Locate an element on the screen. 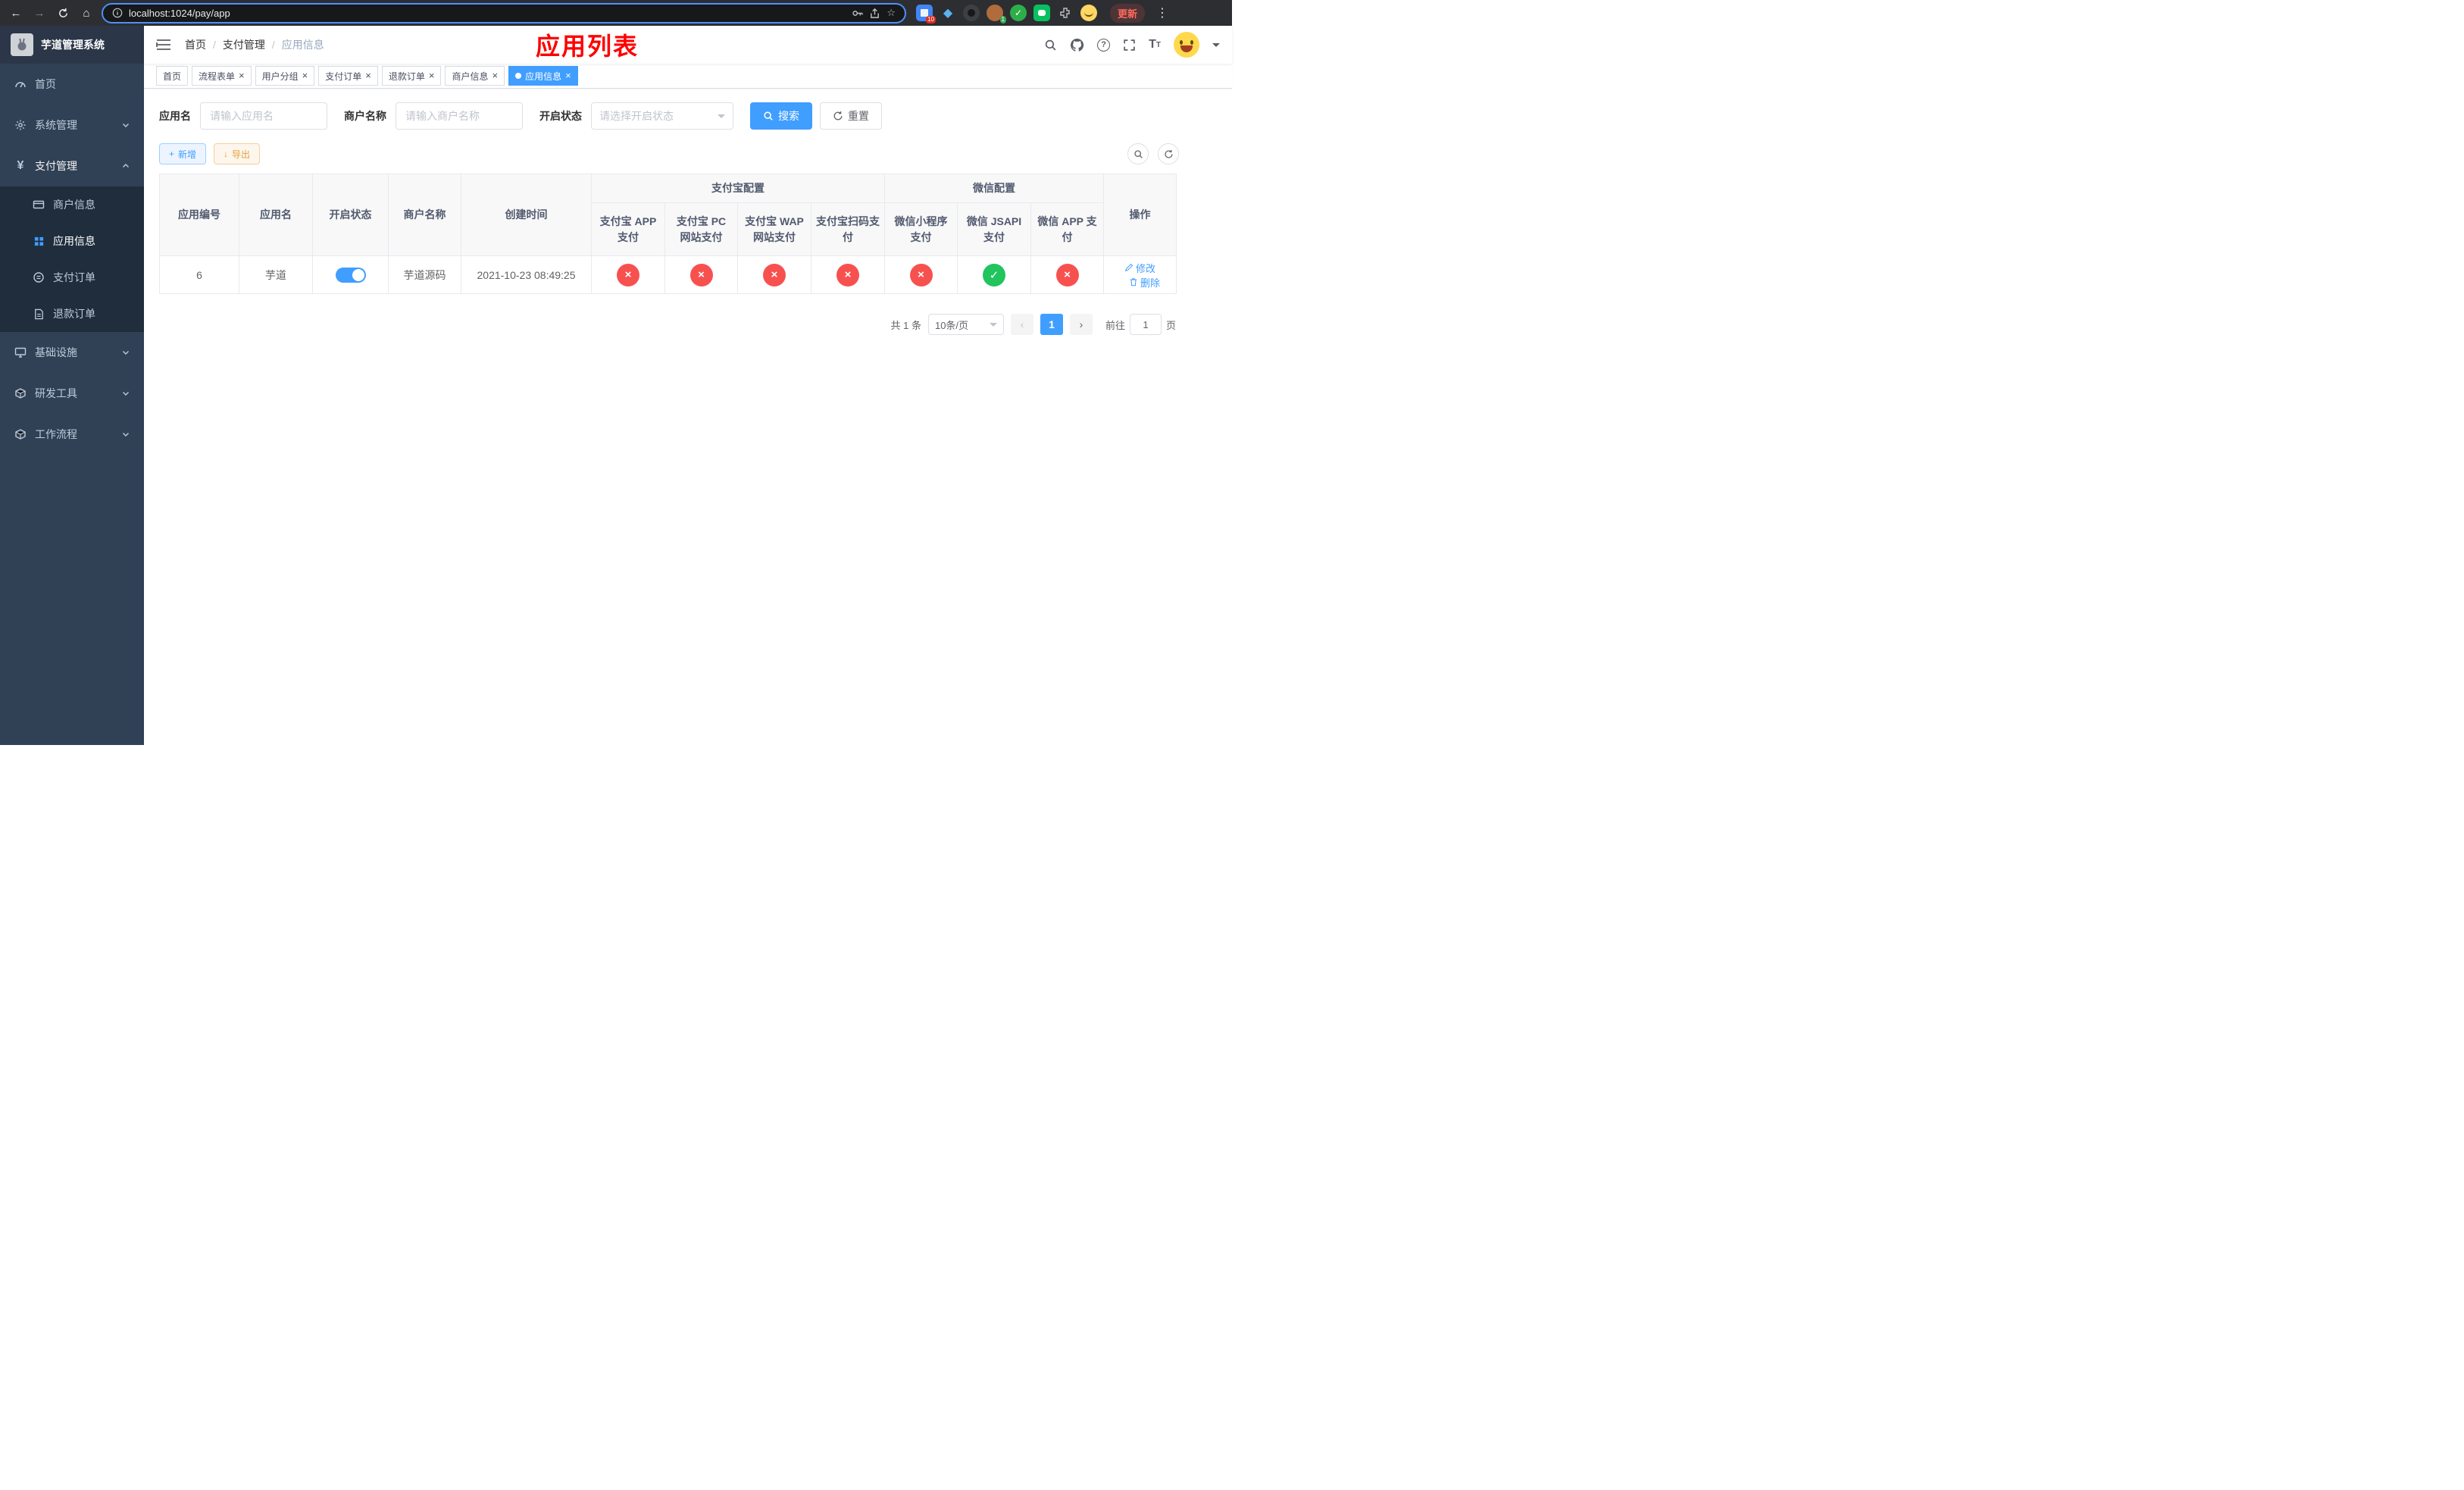 The width and height of the screenshot is (2464, 1490). breadcrumb-home: 首页 is located at coordinates (195, 44).